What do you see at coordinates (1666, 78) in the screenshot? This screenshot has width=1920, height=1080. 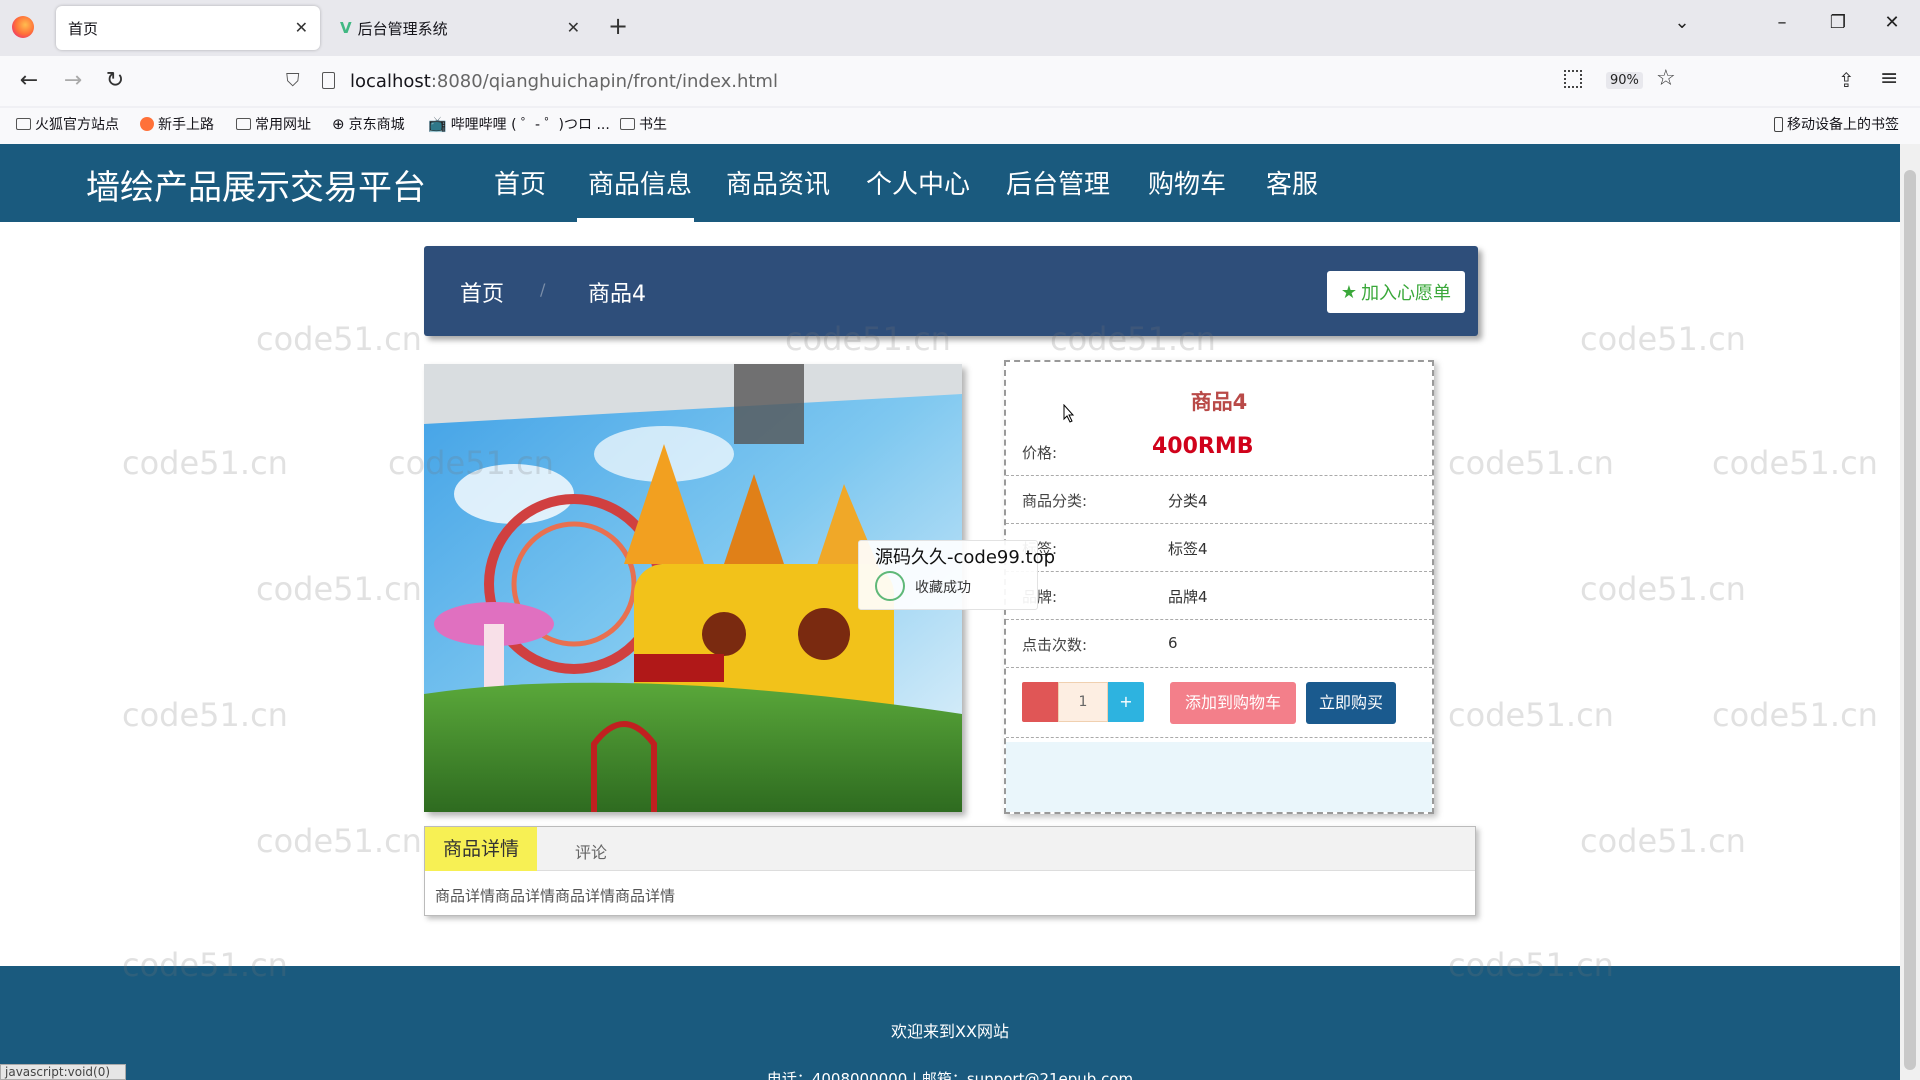 I see `star-icon: ☆` at bounding box center [1666, 78].